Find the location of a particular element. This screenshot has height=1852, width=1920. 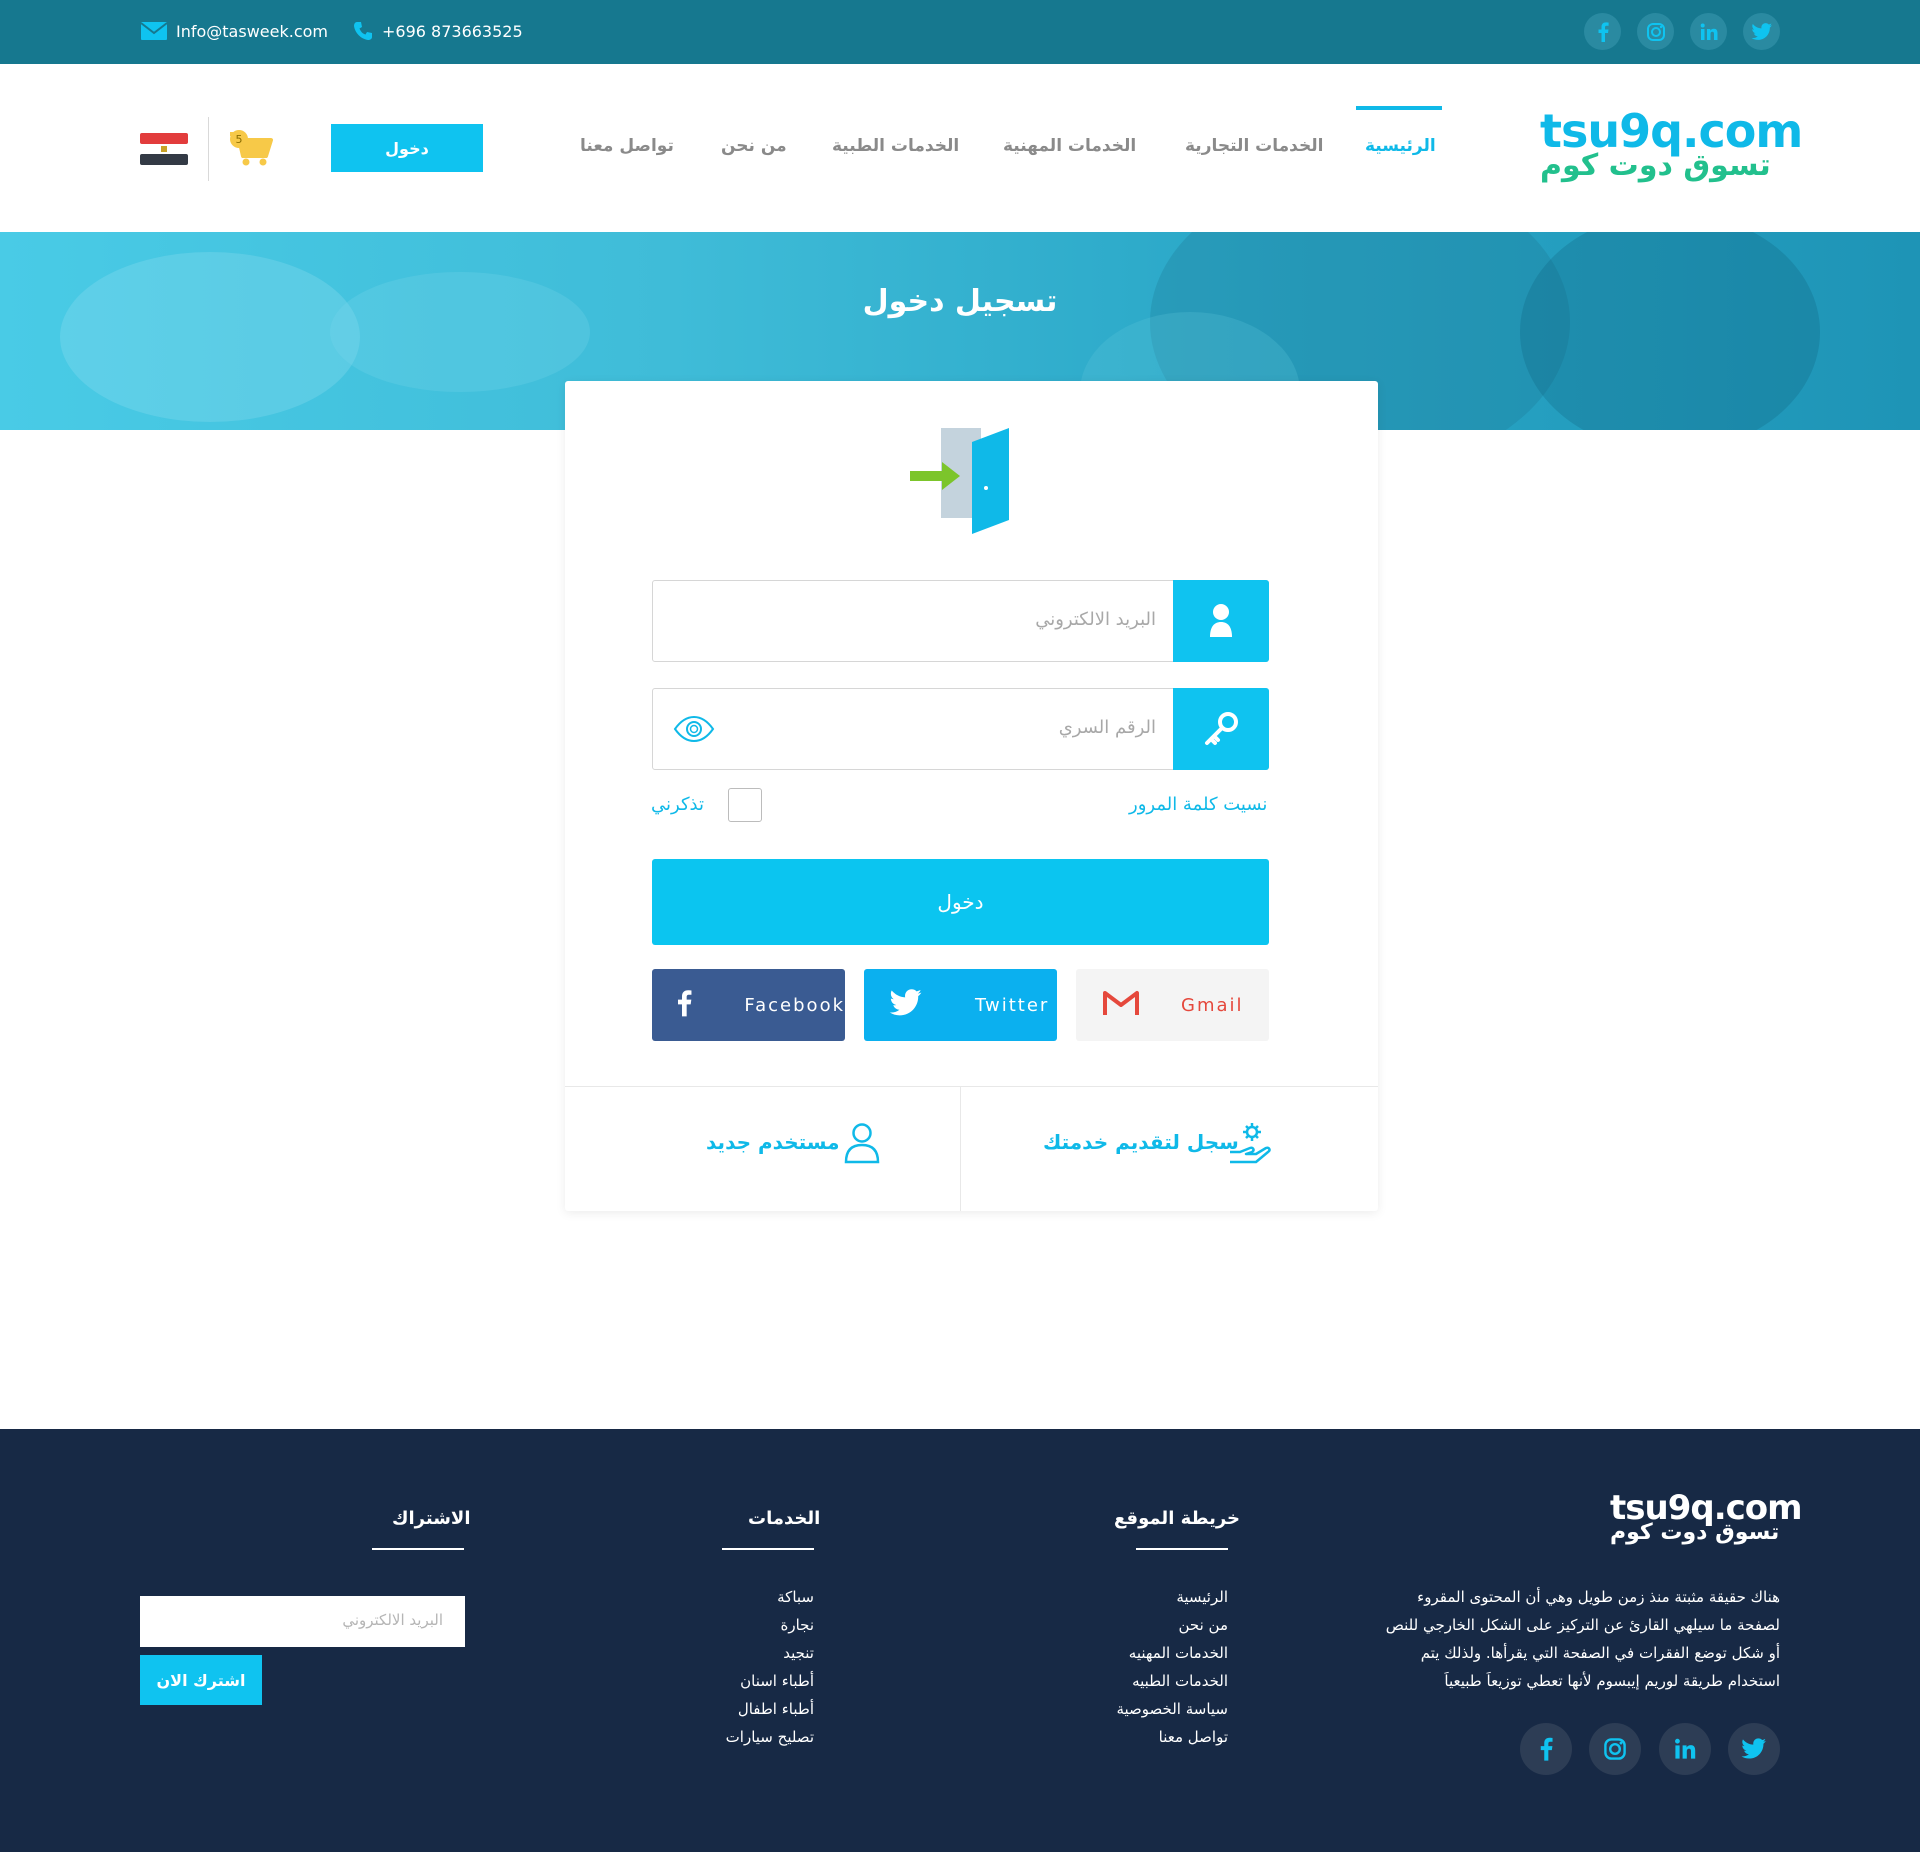

footer-linkedin-icon is located at coordinates (1685, 1749).